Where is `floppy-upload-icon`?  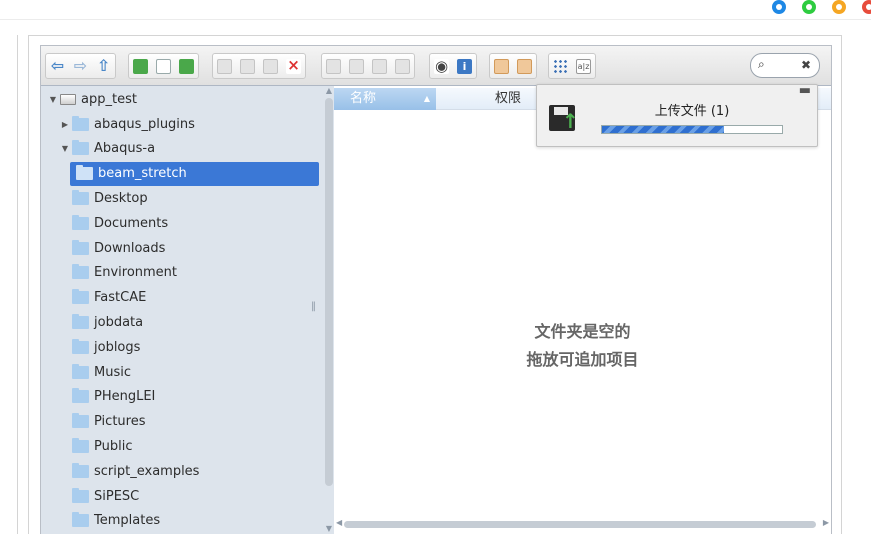
floppy-upload-icon is located at coordinates (564, 118).